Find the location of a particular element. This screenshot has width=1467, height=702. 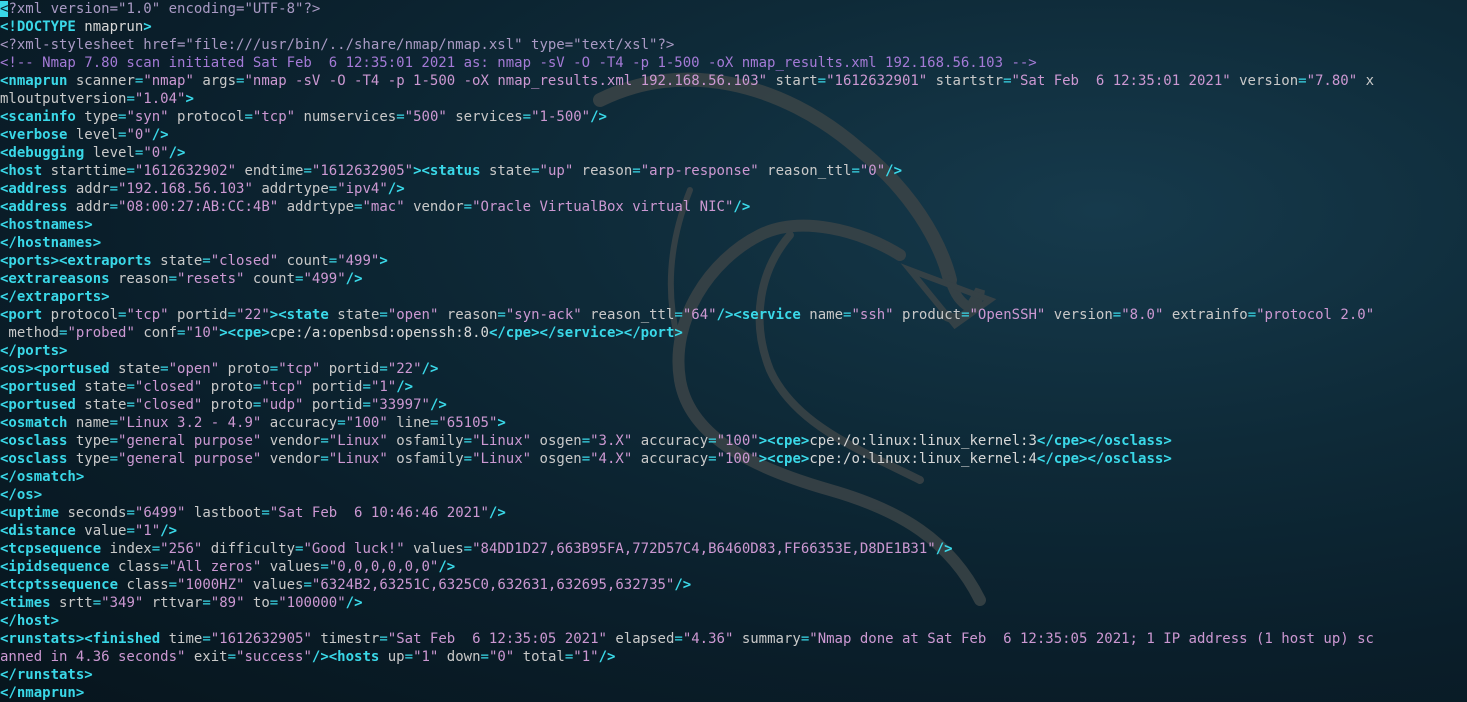

xml-tag: <verbose is located at coordinates (34, 135).